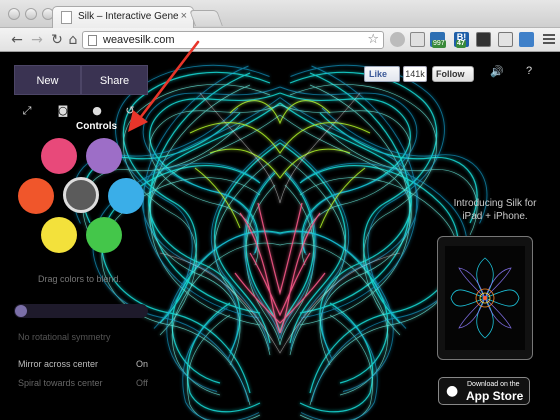 The width and height of the screenshot is (560, 420). I want to click on ipad-silk-flower-image, so click(485, 298).